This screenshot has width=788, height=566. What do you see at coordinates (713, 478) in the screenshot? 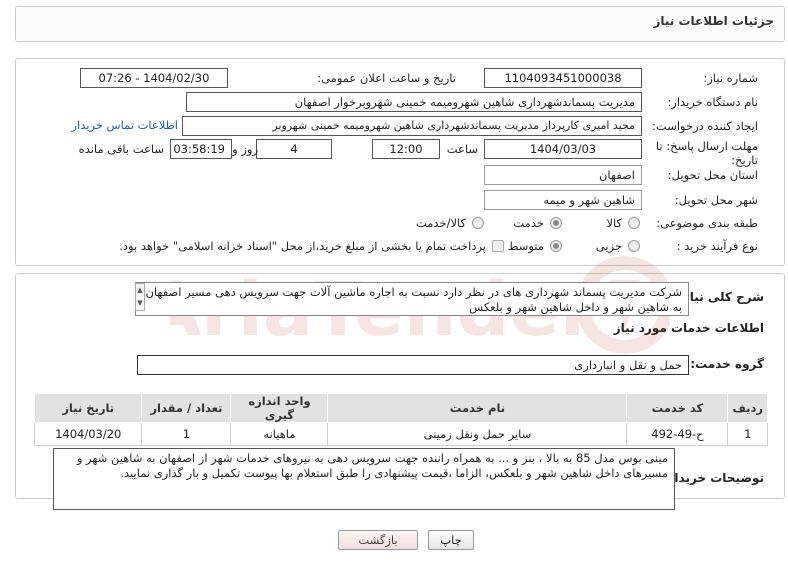
I see `buyer-notes-label: توضیحات خریدار:` at bounding box center [713, 478].